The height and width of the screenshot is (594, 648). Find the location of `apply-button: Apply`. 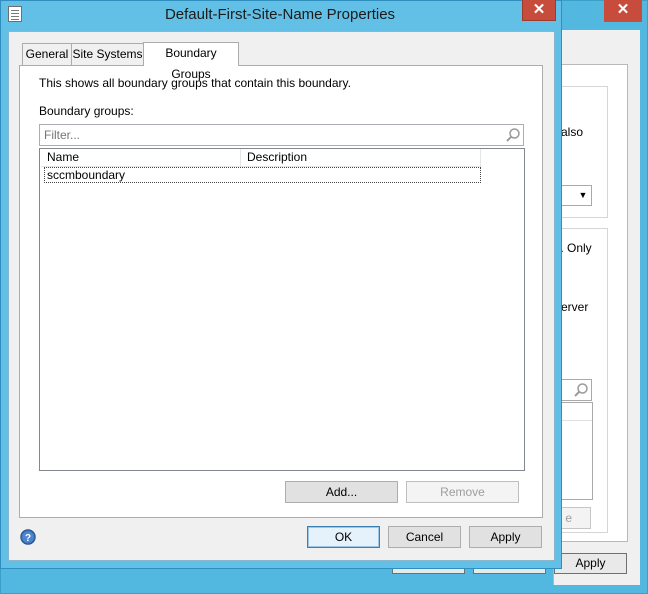

apply-button: Apply is located at coordinates (505, 537).